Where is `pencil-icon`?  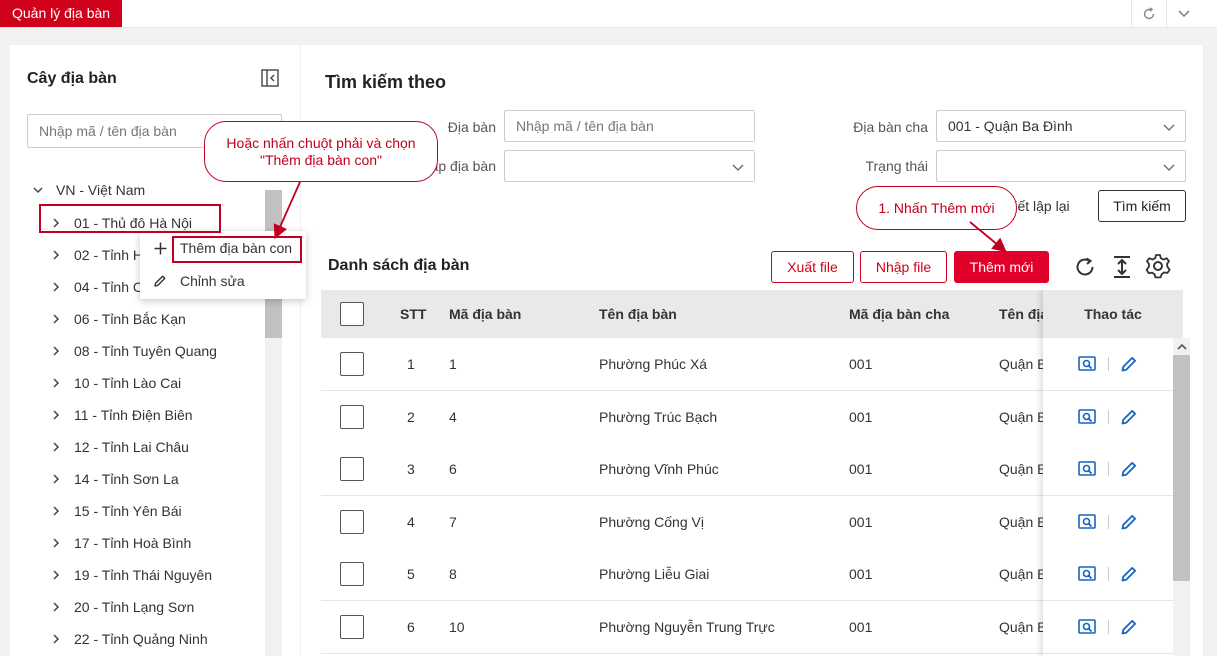
pencil-icon is located at coordinates (160, 281).